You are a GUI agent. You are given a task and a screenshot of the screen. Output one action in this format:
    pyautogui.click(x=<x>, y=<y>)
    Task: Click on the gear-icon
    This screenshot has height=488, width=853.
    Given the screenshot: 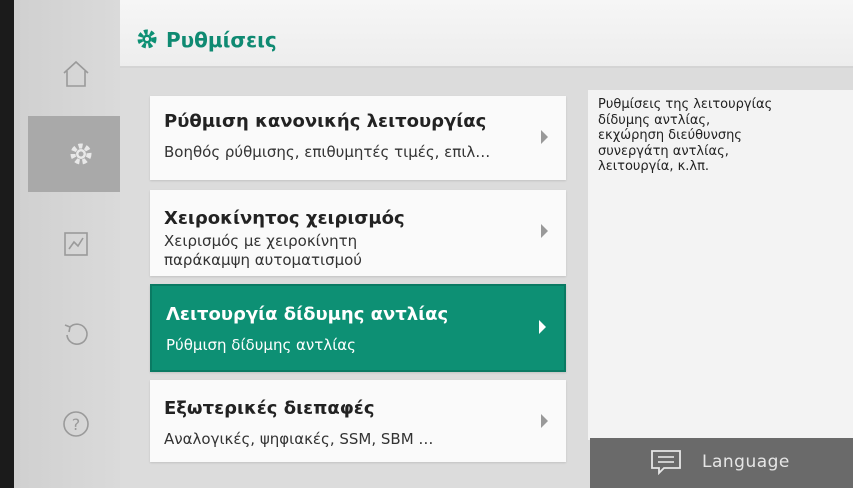 What is the action you would take?
    pyautogui.click(x=147, y=39)
    